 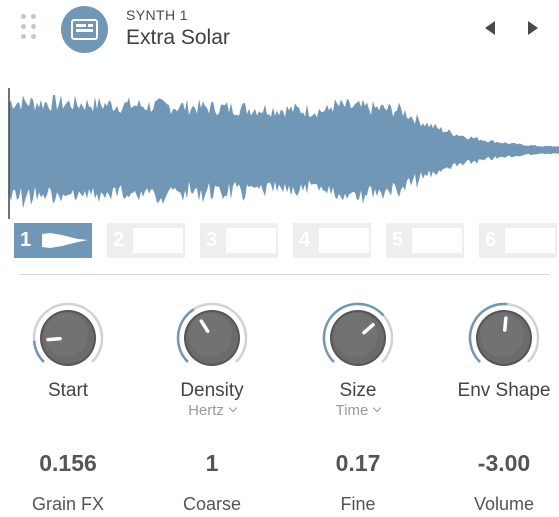 I want to click on param-label: Grain FX, so click(x=68, y=504).